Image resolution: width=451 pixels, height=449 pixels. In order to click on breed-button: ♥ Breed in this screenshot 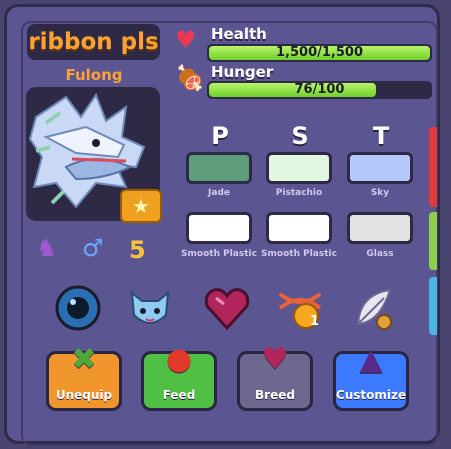, I will do `click(275, 376)`.